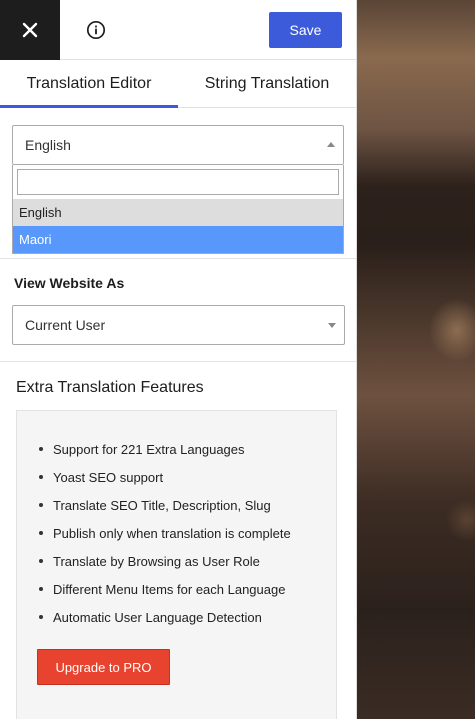 The width and height of the screenshot is (475, 719). Describe the element at coordinates (110, 387) in the screenshot. I see `extra-features-title: Extra Translation Features` at that location.